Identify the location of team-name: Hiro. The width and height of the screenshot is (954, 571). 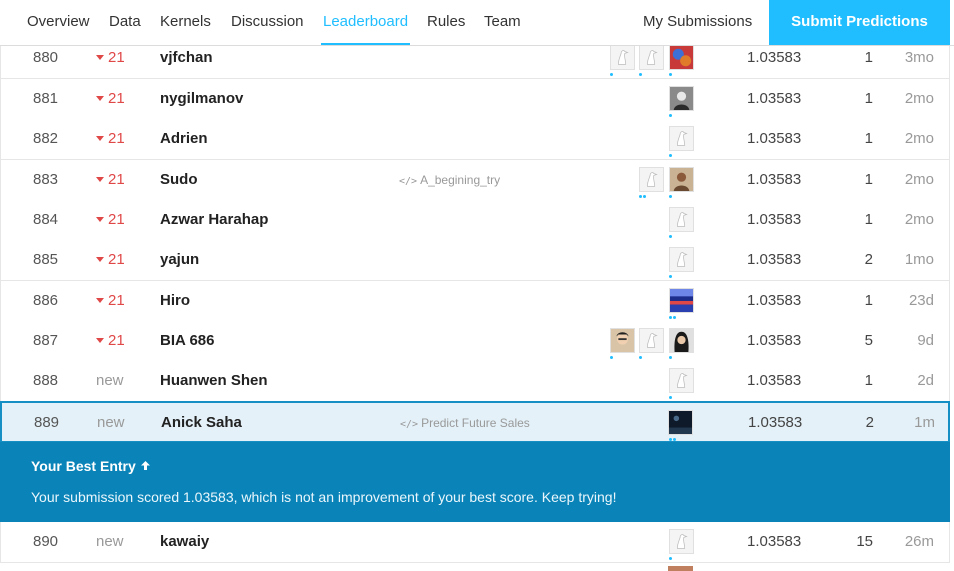
(175, 301).